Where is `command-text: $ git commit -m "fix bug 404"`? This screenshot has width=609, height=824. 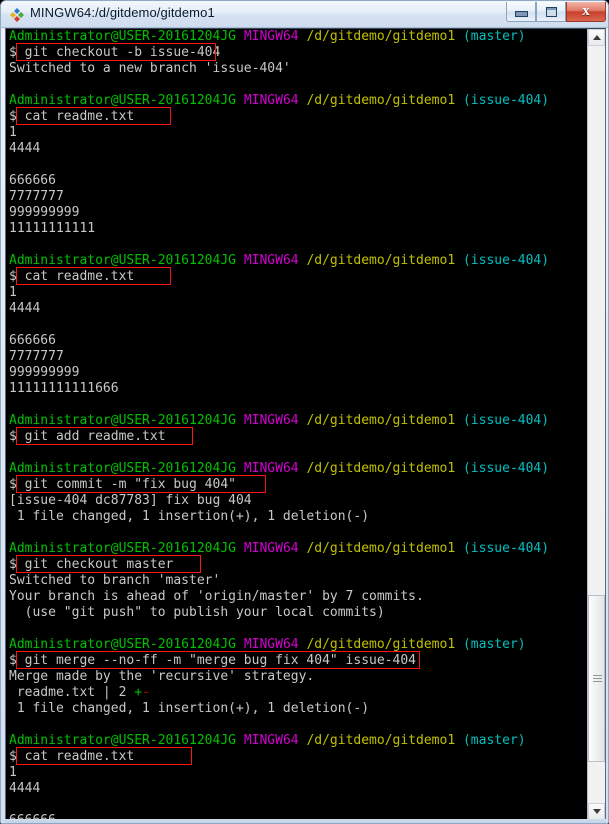
command-text: $ git commit -m "fix bug 404" is located at coordinates (122, 484).